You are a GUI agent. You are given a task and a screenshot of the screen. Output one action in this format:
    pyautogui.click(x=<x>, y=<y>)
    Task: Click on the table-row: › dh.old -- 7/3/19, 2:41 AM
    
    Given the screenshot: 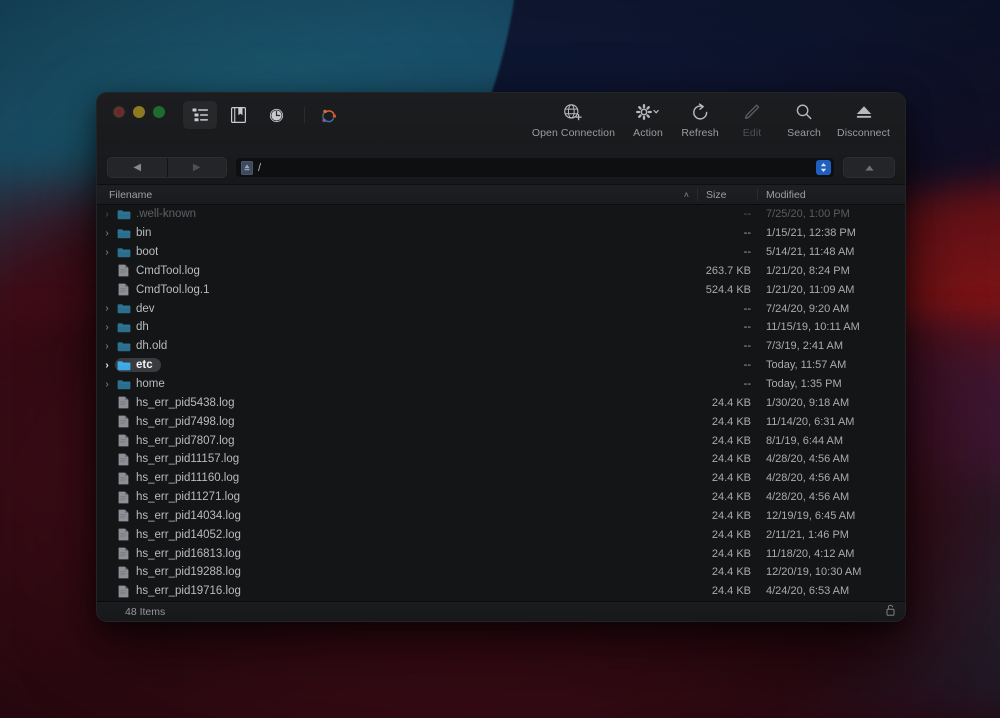 What is the action you would take?
    pyautogui.click(x=501, y=346)
    